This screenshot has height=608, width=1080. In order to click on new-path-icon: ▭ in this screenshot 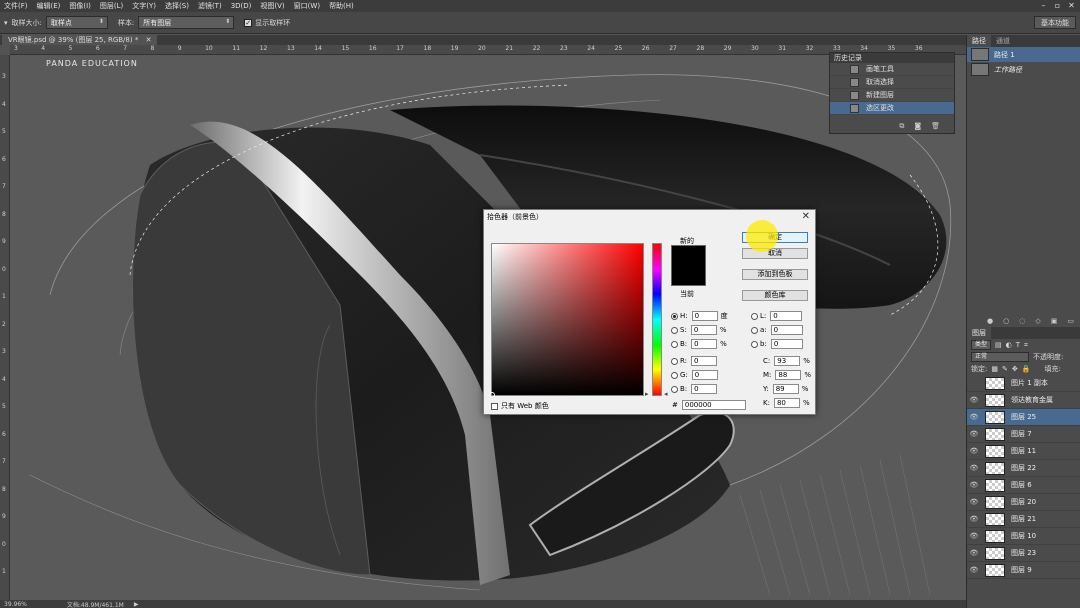, I will do `click(1070, 321)`.